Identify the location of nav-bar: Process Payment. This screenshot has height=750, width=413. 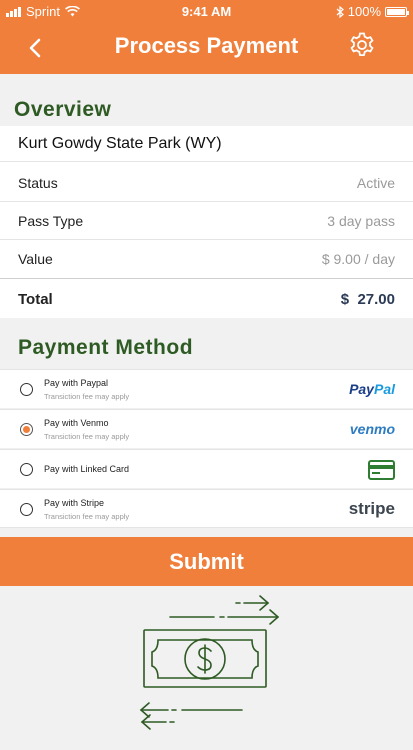
(206, 48).